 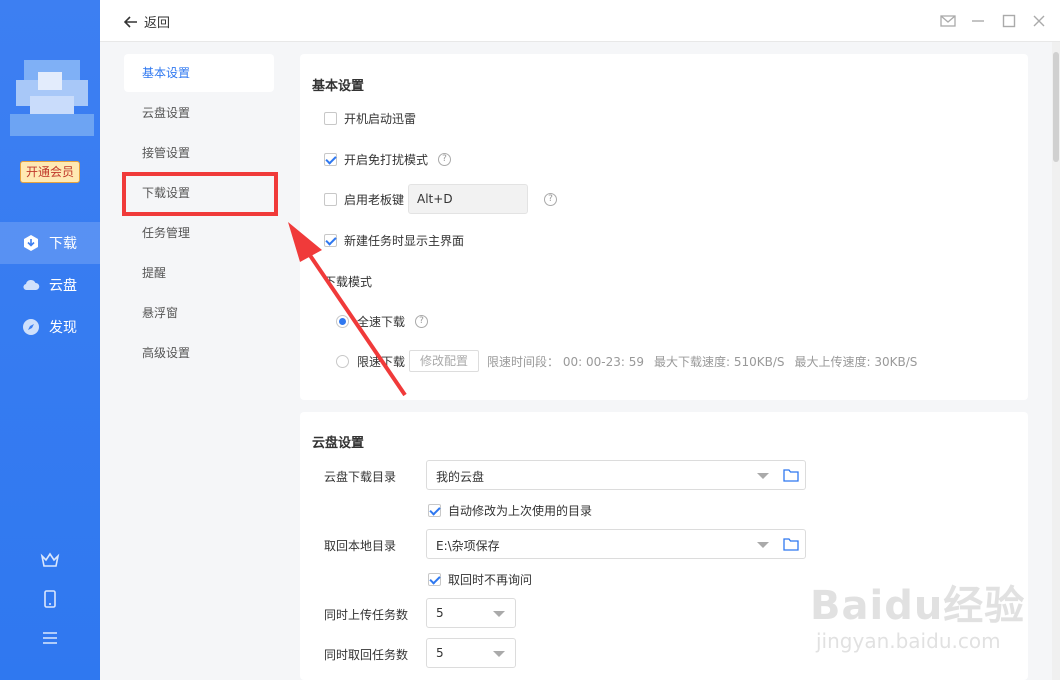 I want to click on scrollbar, so click(x=1056, y=361).